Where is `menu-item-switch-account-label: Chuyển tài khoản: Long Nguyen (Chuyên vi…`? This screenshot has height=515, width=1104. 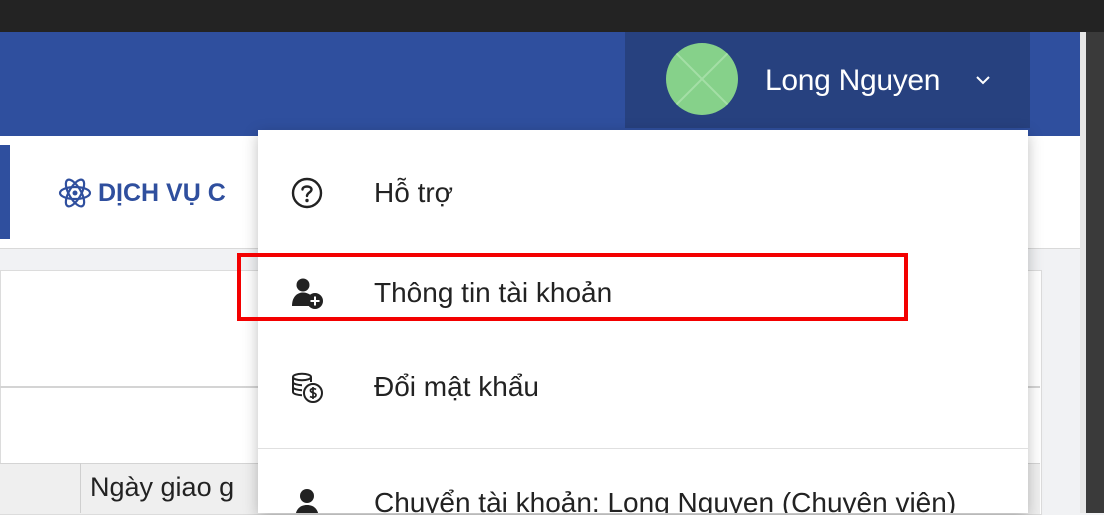 menu-item-switch-account-label: Chuyển tài khoản: Long Nguyen (Chuyên vi… is located at coordinates (665, 500).